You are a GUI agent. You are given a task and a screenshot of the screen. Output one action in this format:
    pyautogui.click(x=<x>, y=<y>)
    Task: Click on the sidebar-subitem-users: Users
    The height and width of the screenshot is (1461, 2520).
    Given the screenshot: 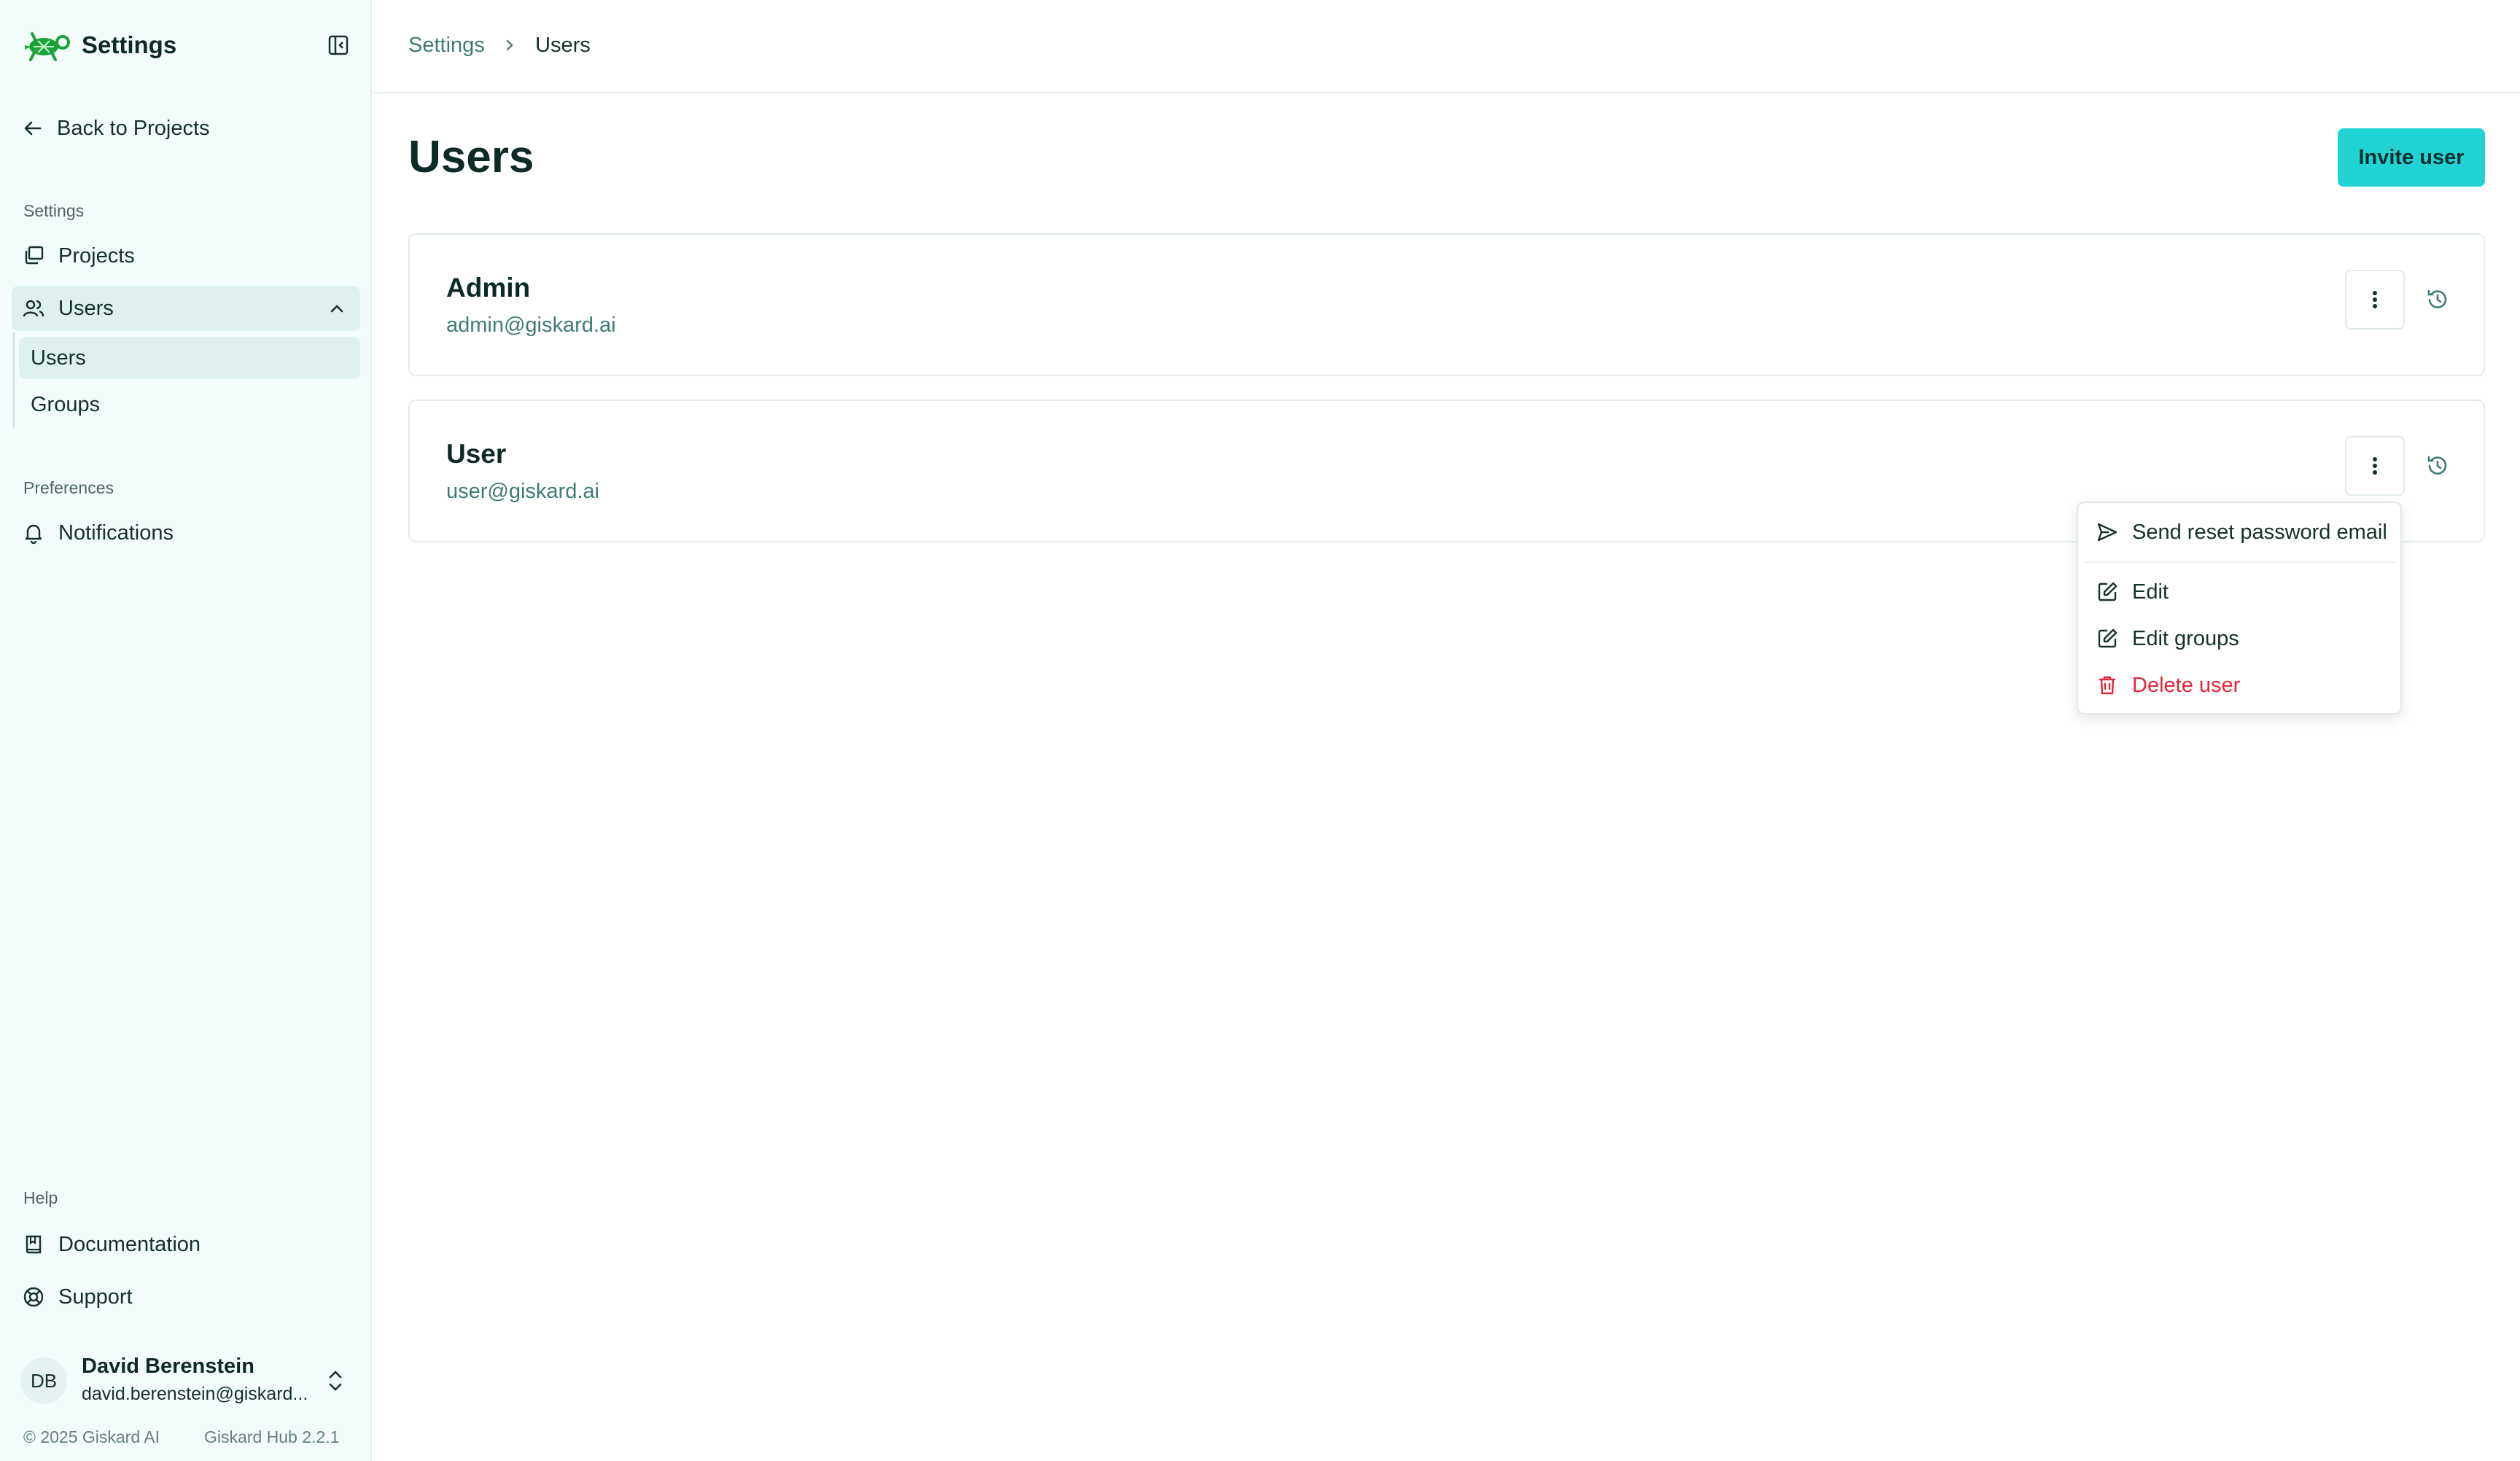 What is the action you would take?
    pyautogui.click(x=189, y=358)
    